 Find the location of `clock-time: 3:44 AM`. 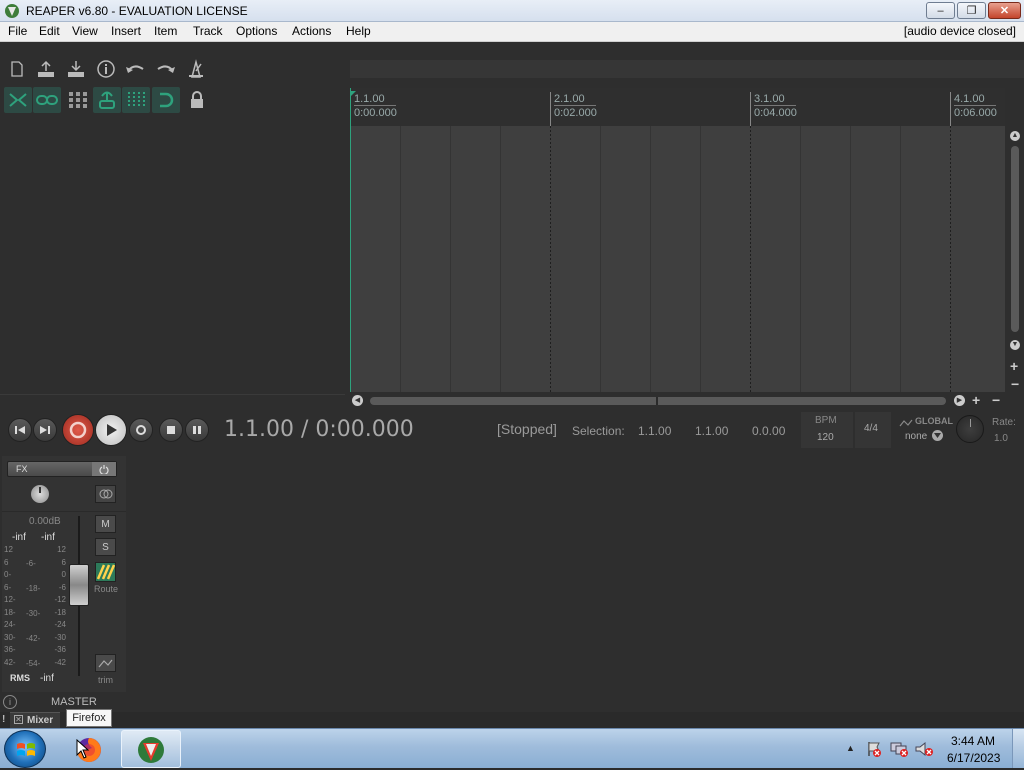

clock-time: 3:44 AM is located at coordinates (973, 741).